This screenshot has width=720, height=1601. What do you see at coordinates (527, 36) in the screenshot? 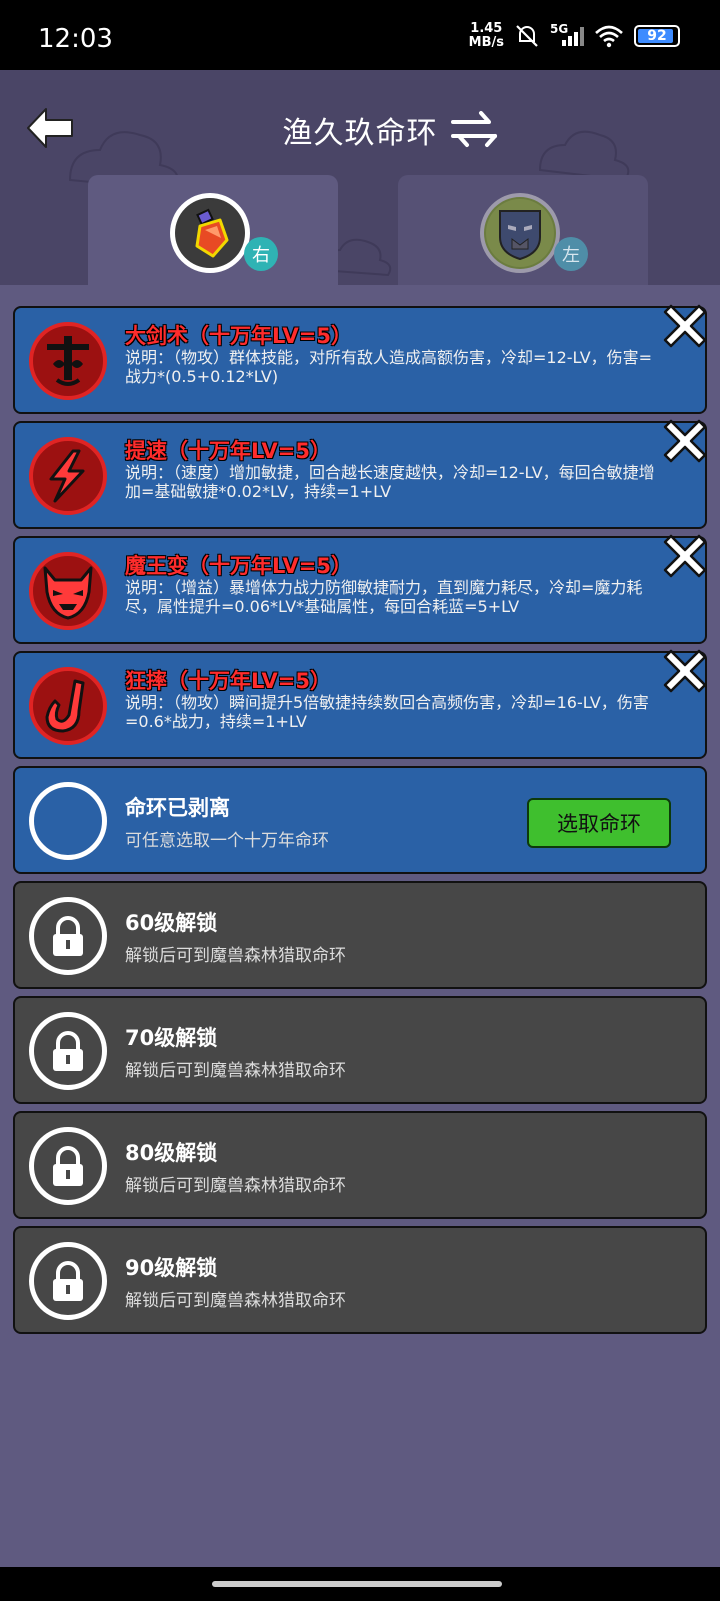
I see `mute-icon` at bounding box center [527, 36].